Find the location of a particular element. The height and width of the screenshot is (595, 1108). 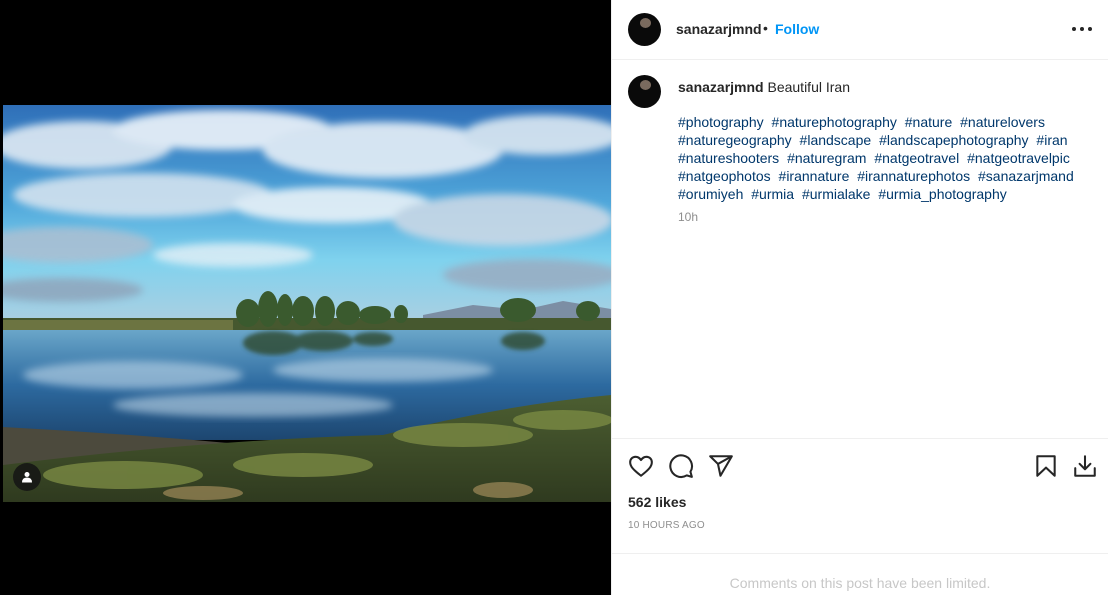

bookmark-icon is located at coordinates (1046, 466).